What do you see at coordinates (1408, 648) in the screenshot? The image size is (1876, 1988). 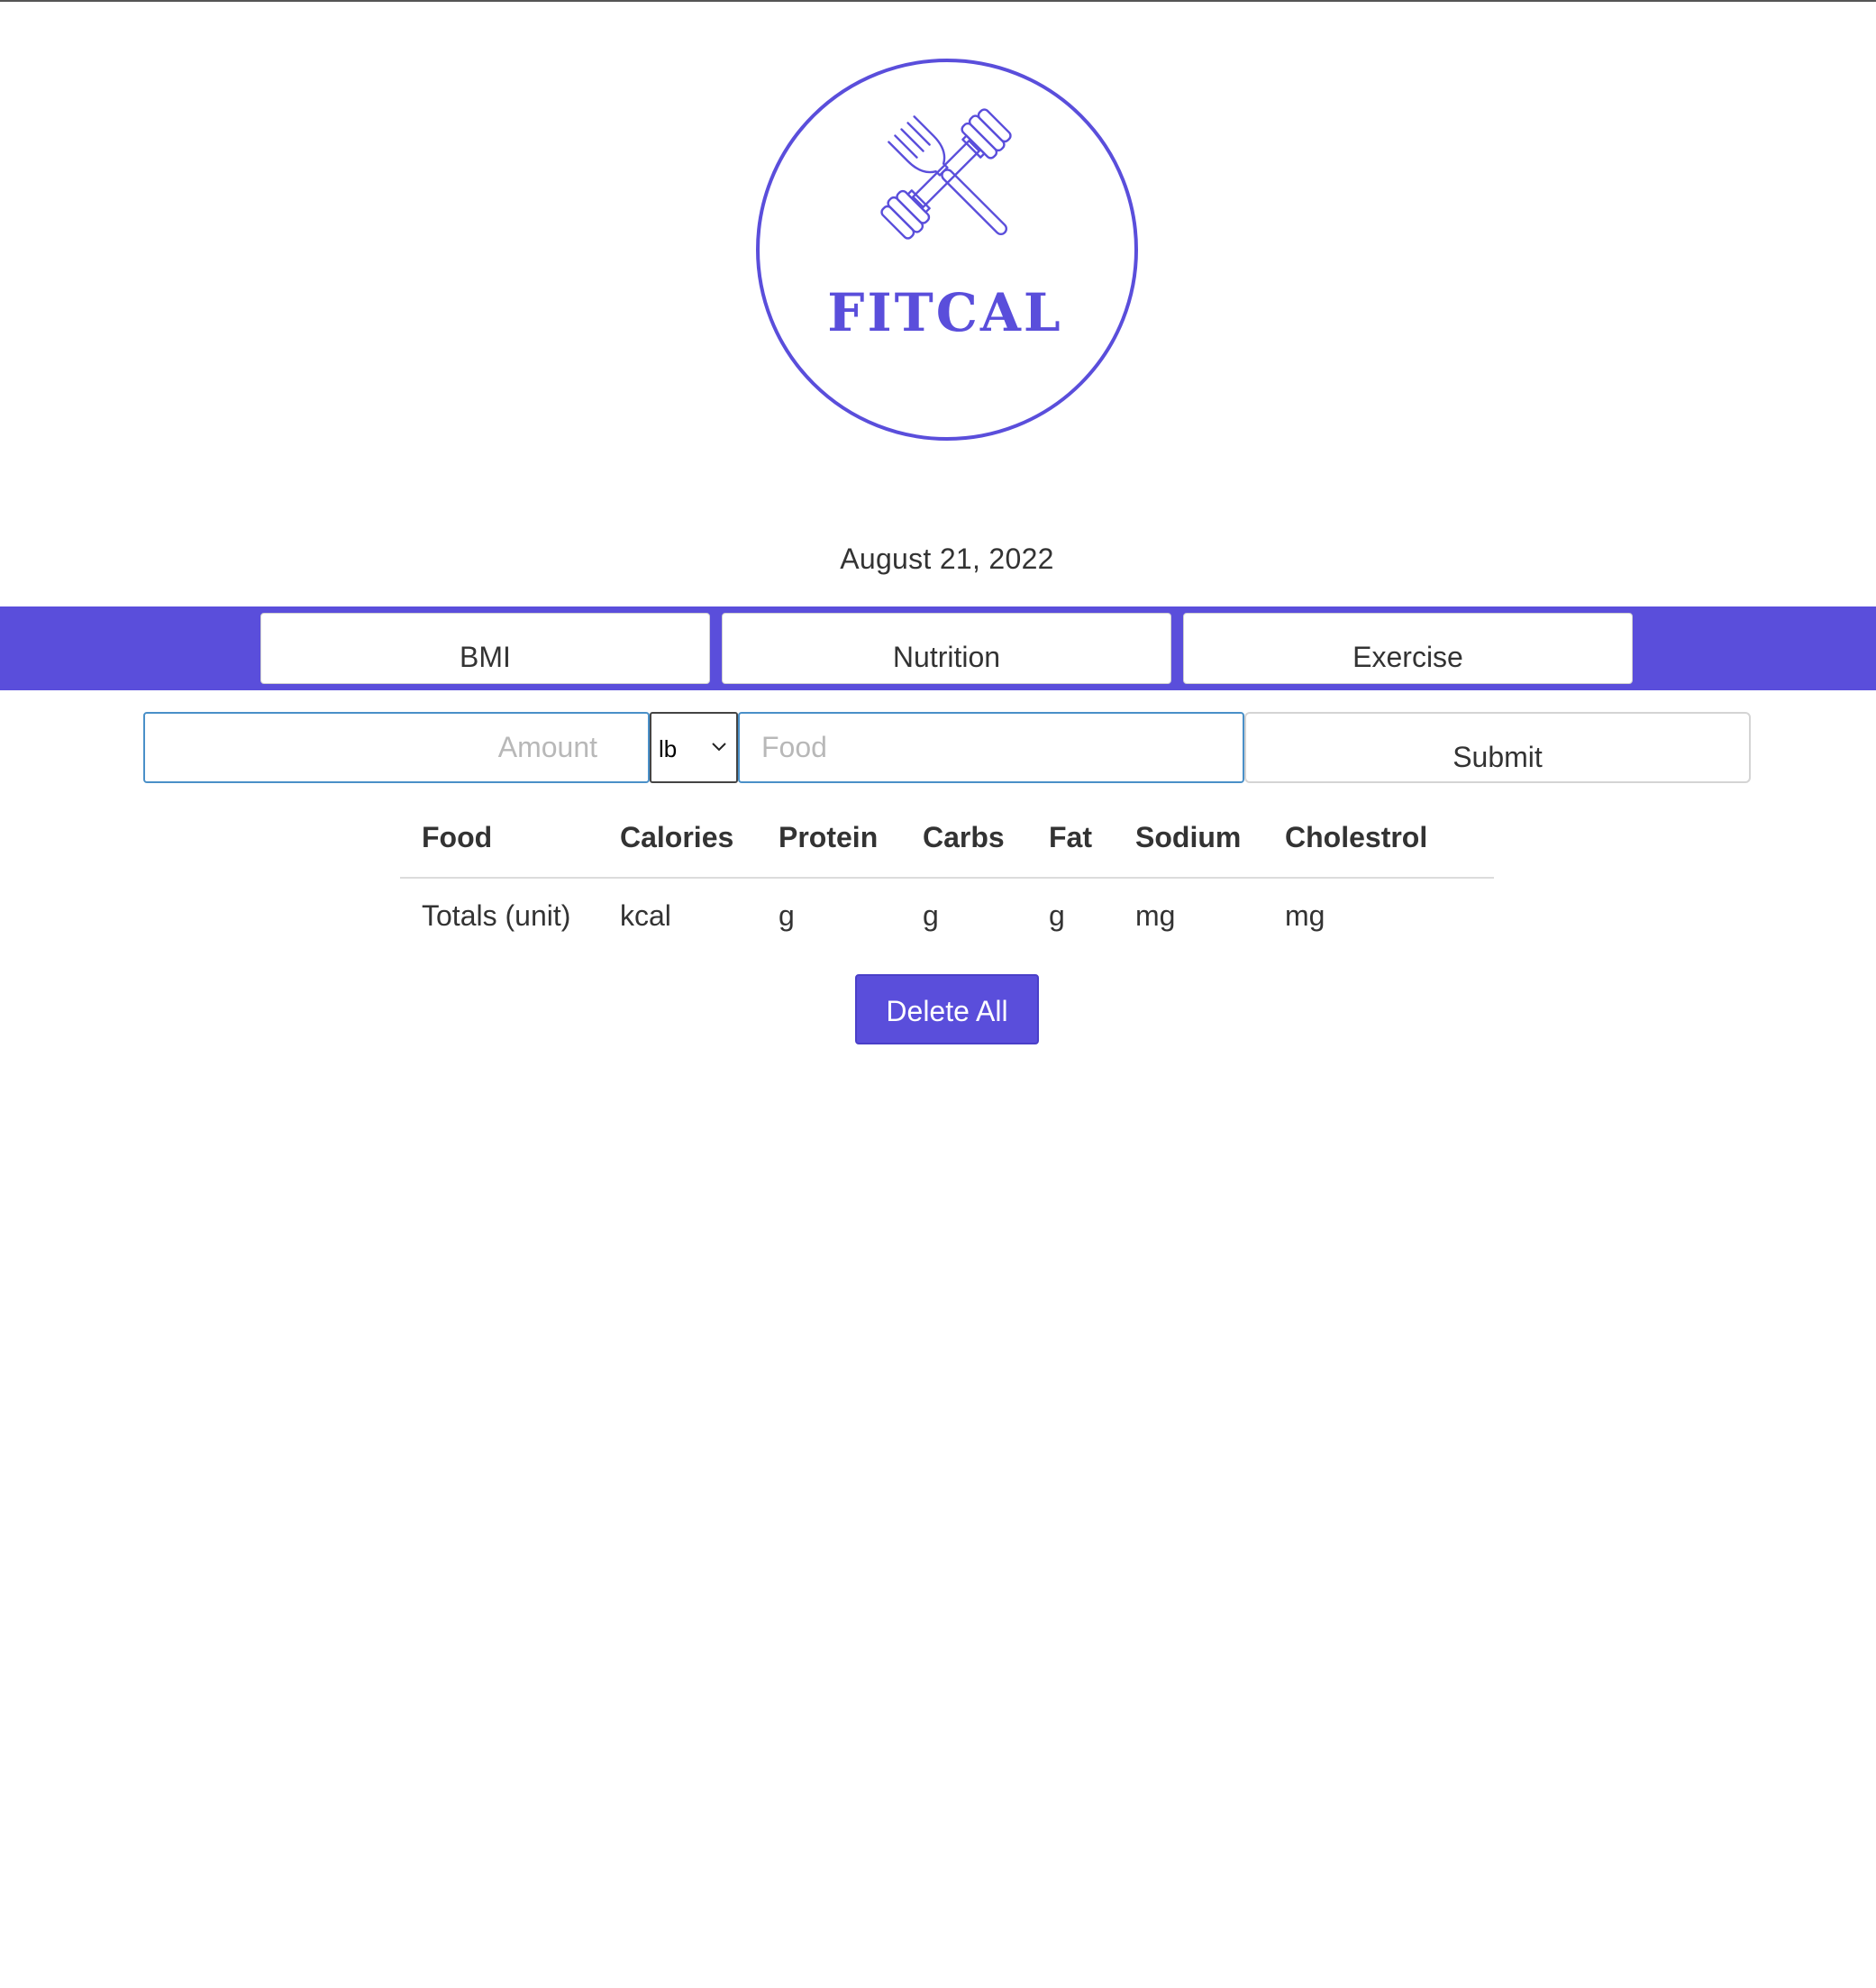 I see `exercise-tab-button: Exercise` at bounding box center [1408, 648].